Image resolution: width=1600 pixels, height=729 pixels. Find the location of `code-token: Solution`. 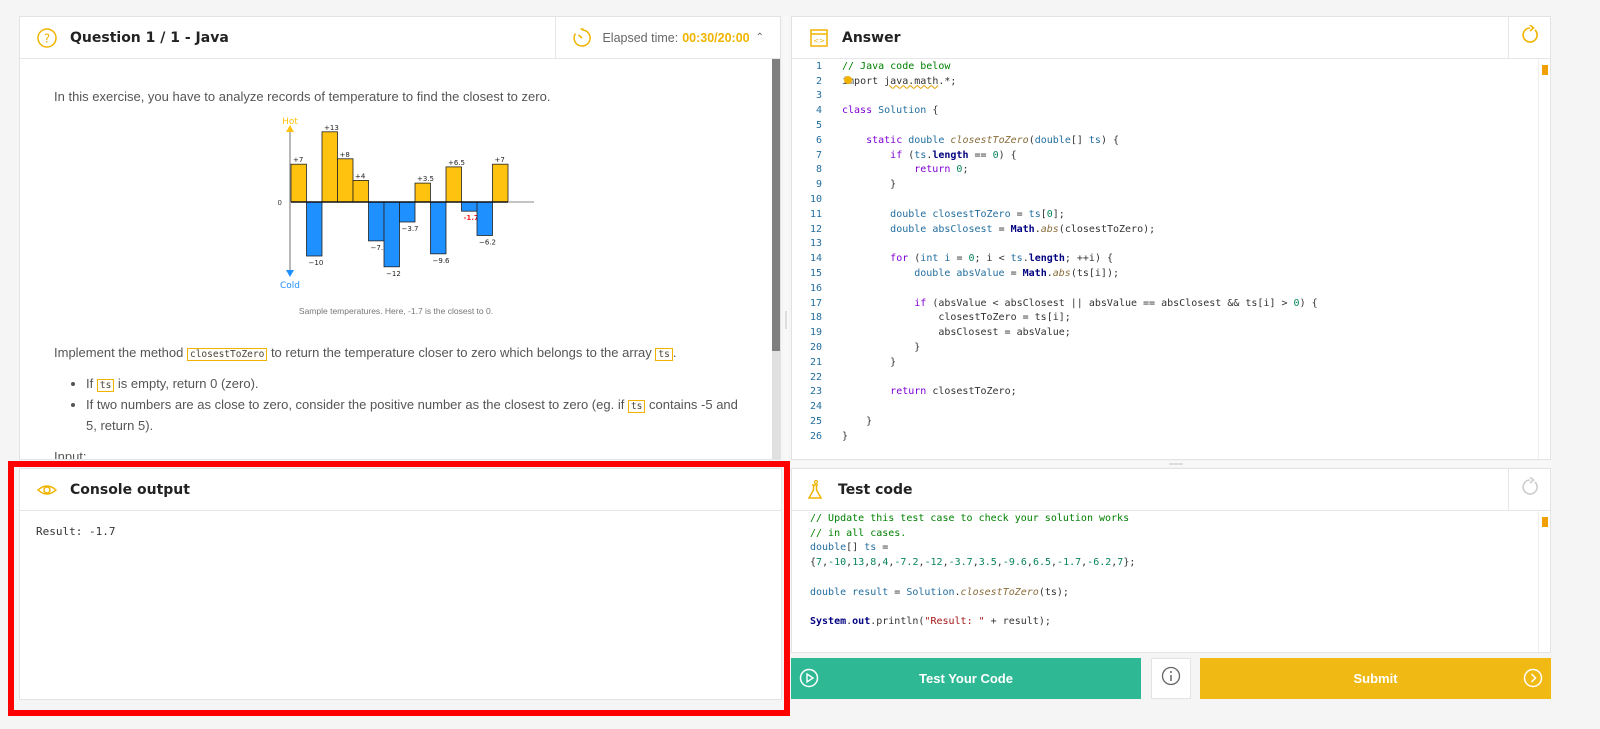

code-token: Solution is located at coordinates (902, 111).